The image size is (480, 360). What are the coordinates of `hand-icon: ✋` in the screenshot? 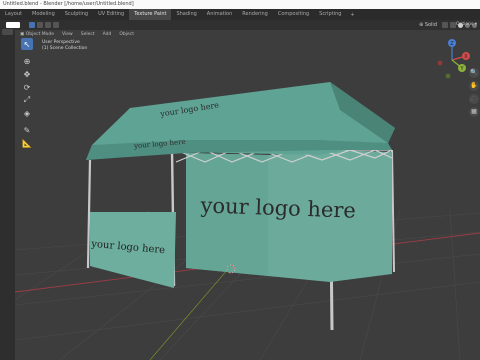 It's located at (474, 86).